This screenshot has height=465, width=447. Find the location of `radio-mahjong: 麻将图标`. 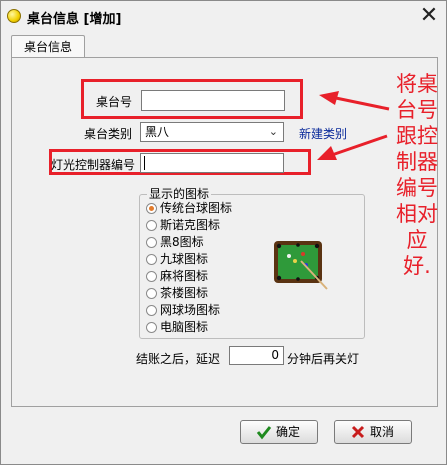

radio-mahjong: 麻将图标 is located at coordinates (177, 275).